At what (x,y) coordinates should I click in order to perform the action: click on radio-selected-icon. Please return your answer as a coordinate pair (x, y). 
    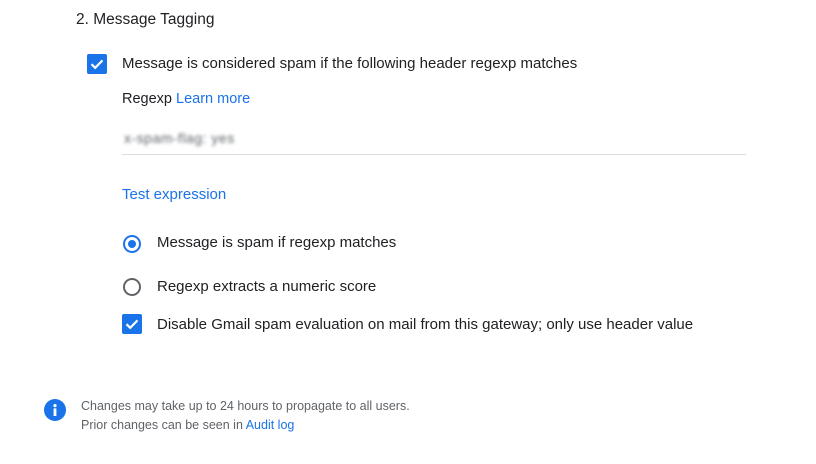
    Looking at the image, I should click on (132, 244).